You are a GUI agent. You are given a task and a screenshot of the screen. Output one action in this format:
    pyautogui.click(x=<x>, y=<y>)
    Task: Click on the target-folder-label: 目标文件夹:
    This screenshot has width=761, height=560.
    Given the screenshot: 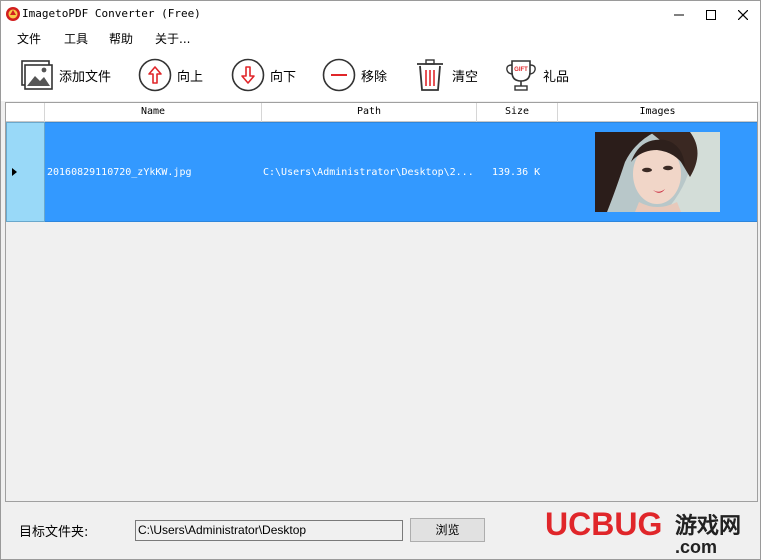 What is the action you would take?
    pyautogui.click(x=54, y=532)
    